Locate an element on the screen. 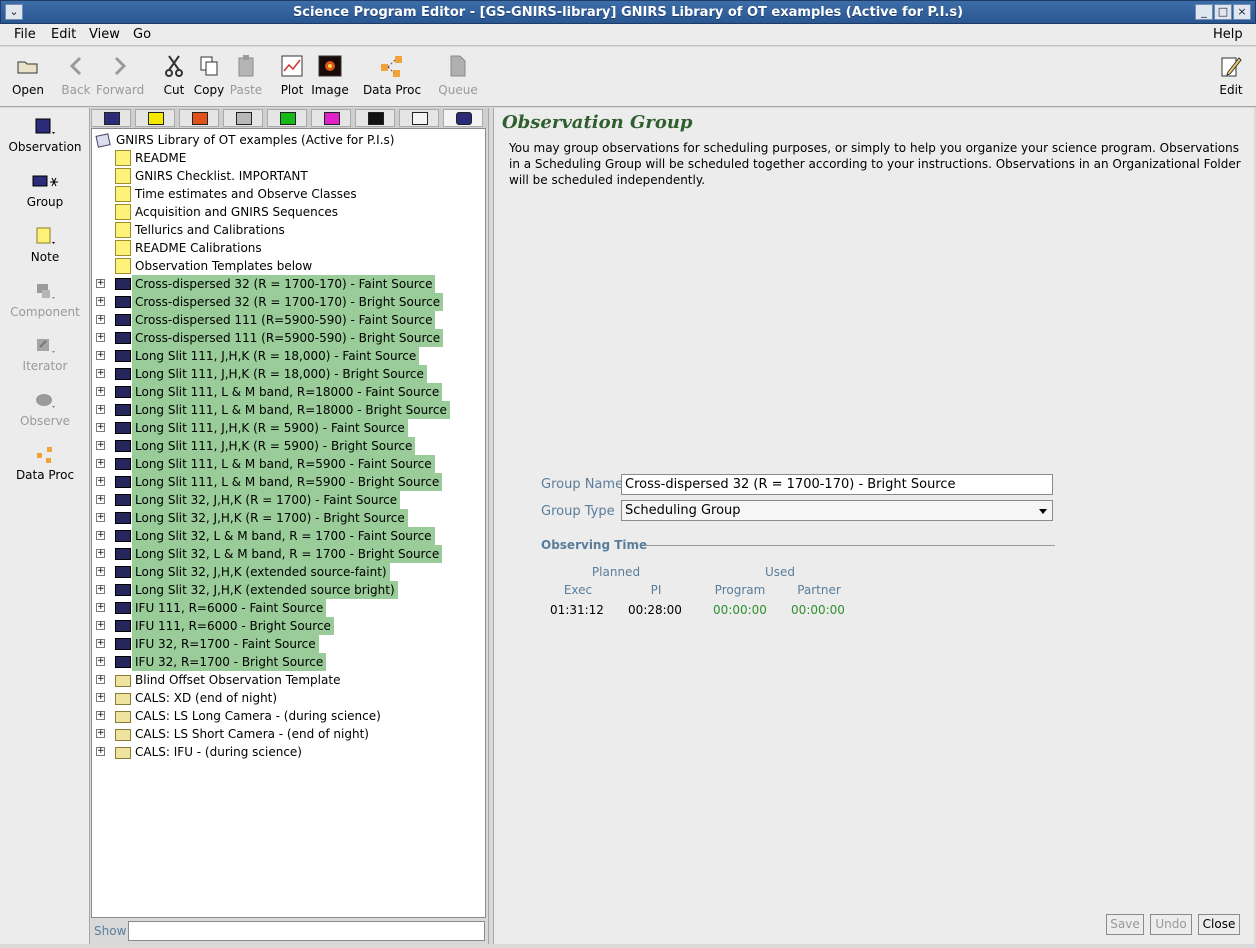 The height and width of the screenshot is (948, 1256). group-palette-button: Group is located at coordinates (45, 189).